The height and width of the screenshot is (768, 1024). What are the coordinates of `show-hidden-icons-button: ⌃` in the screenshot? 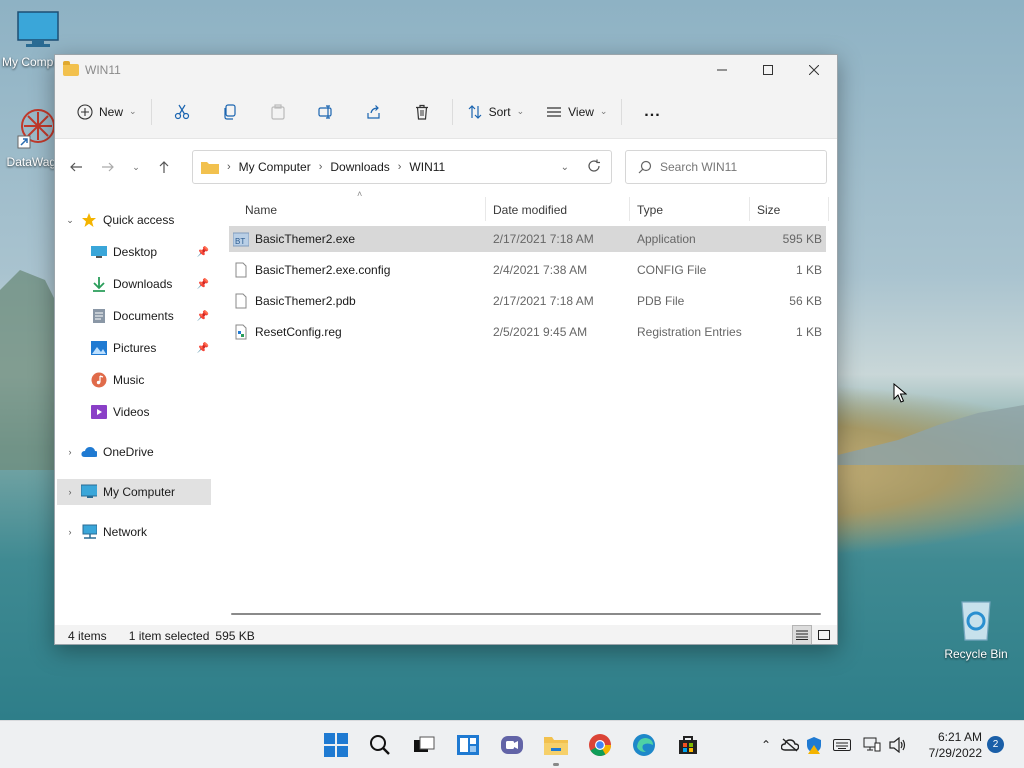 It's located at (766, 745).